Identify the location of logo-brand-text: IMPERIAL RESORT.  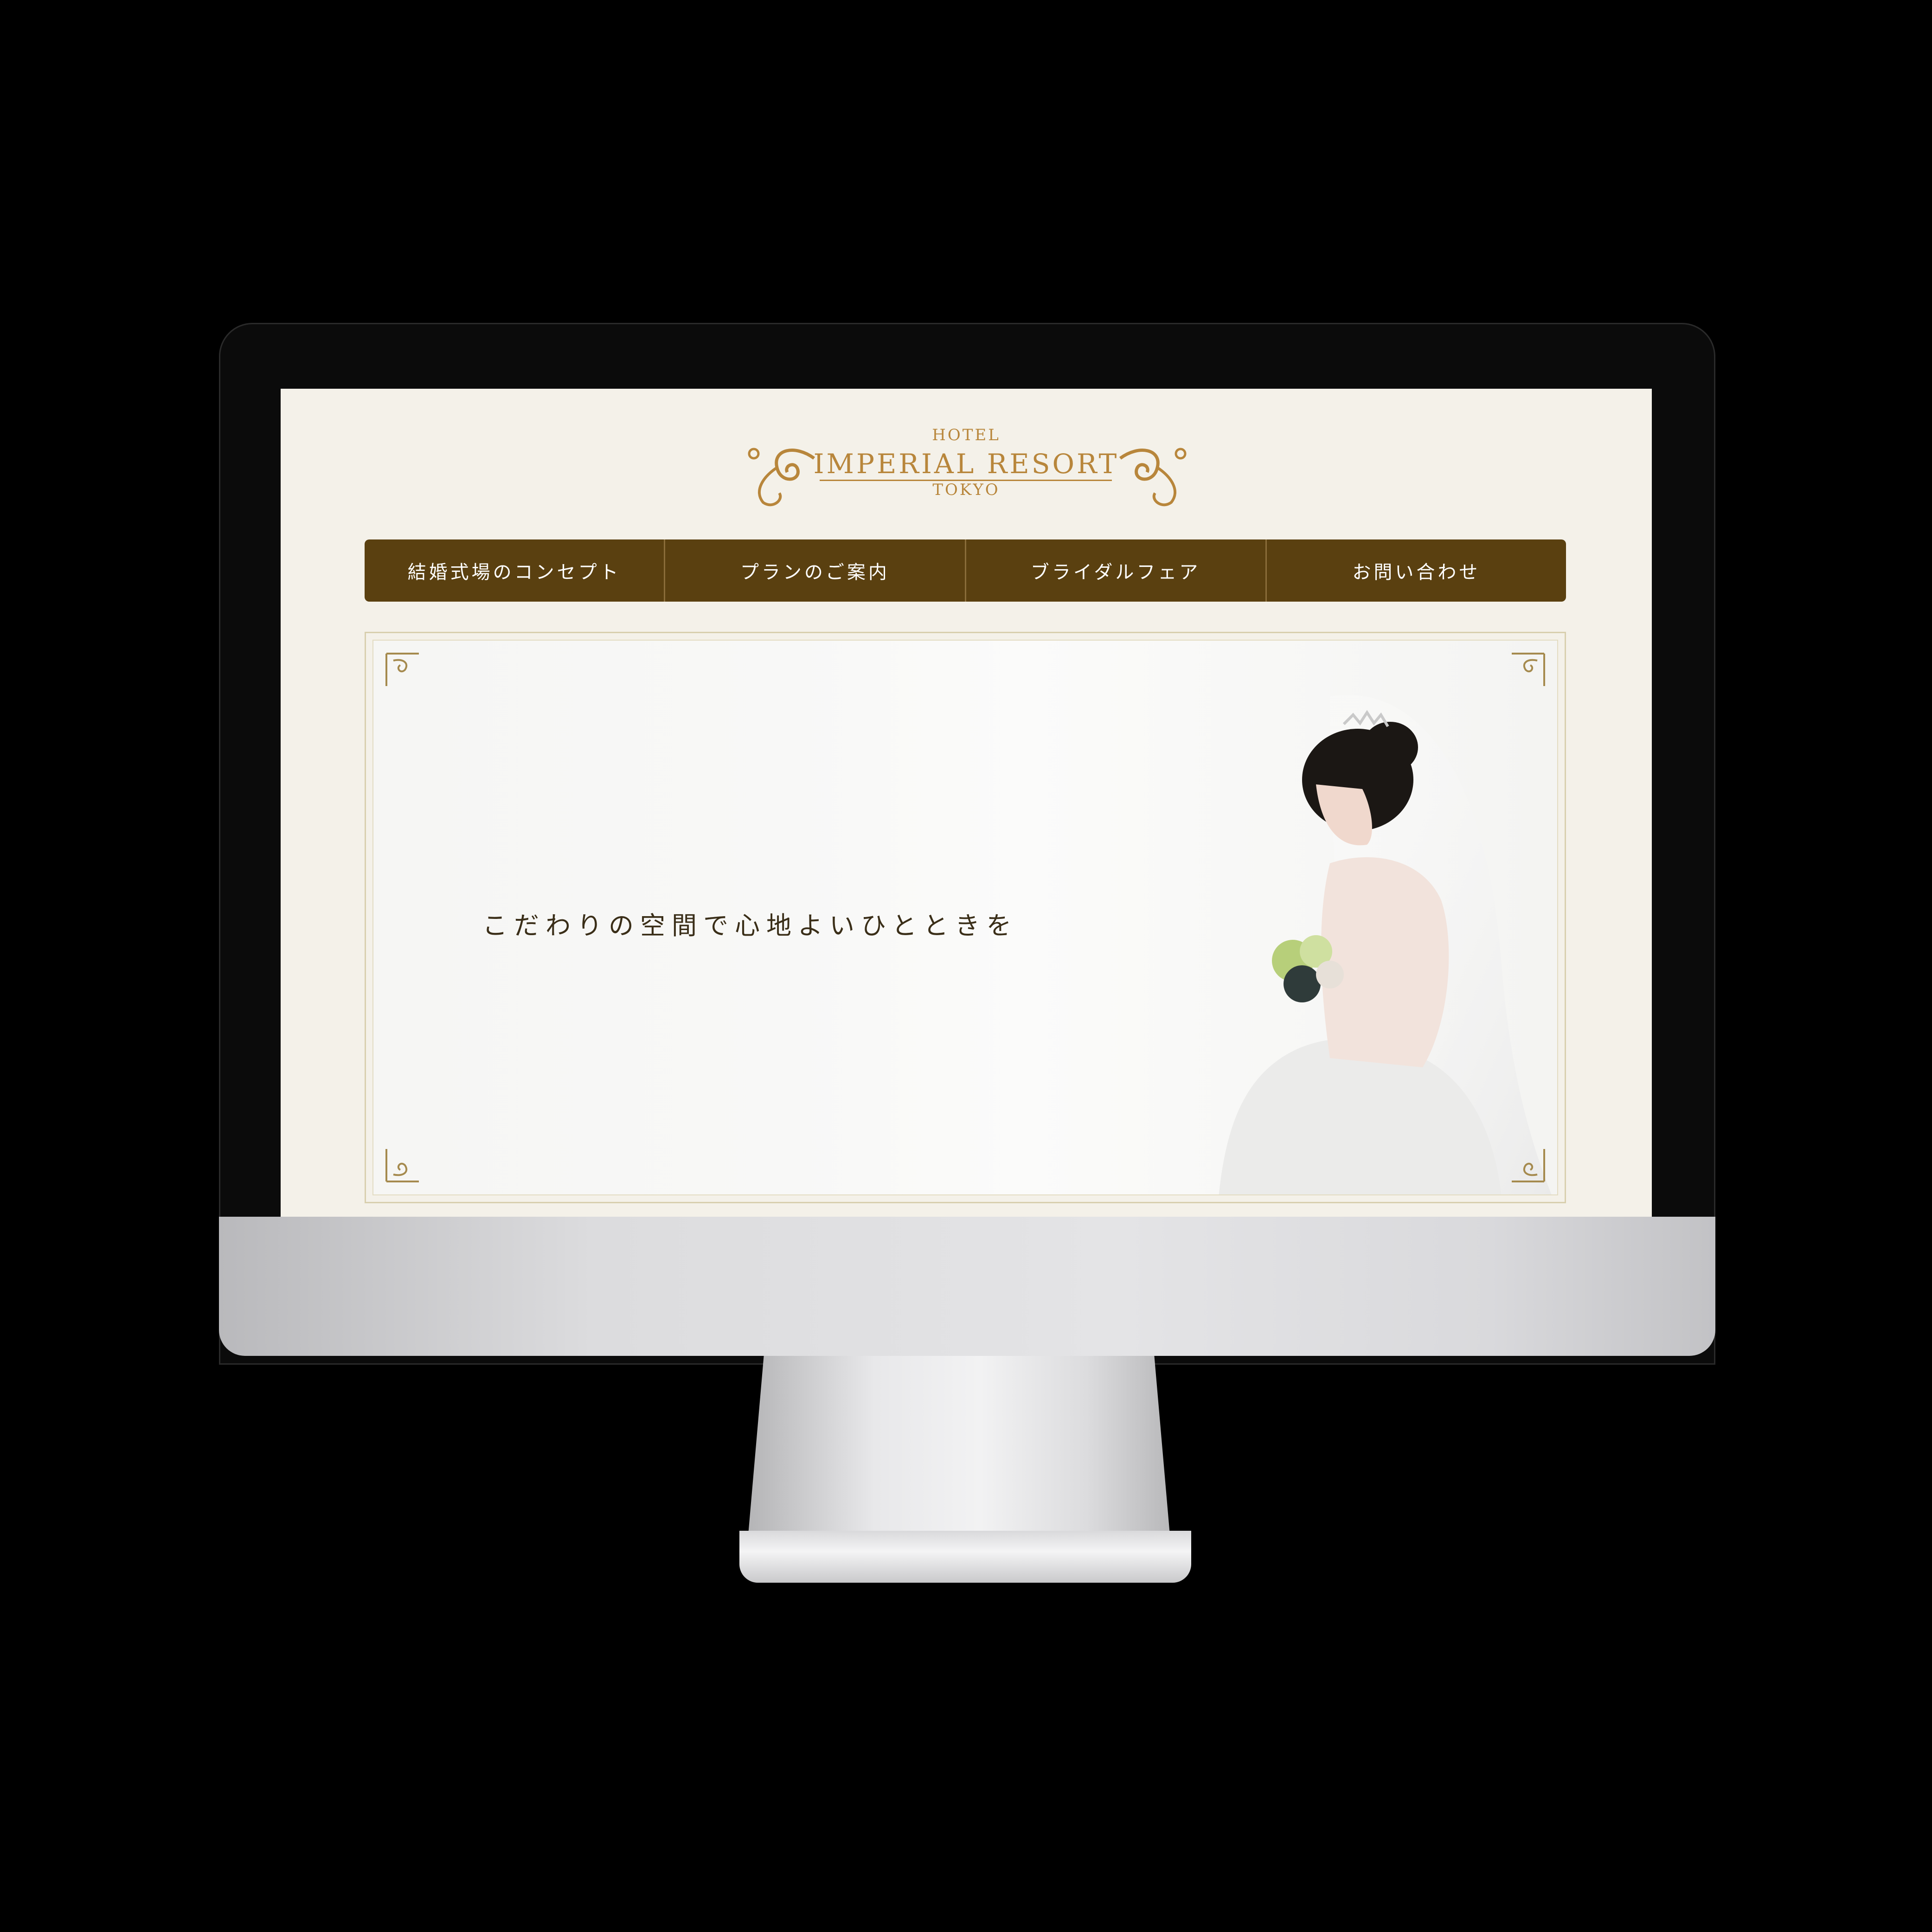
(966, 464).